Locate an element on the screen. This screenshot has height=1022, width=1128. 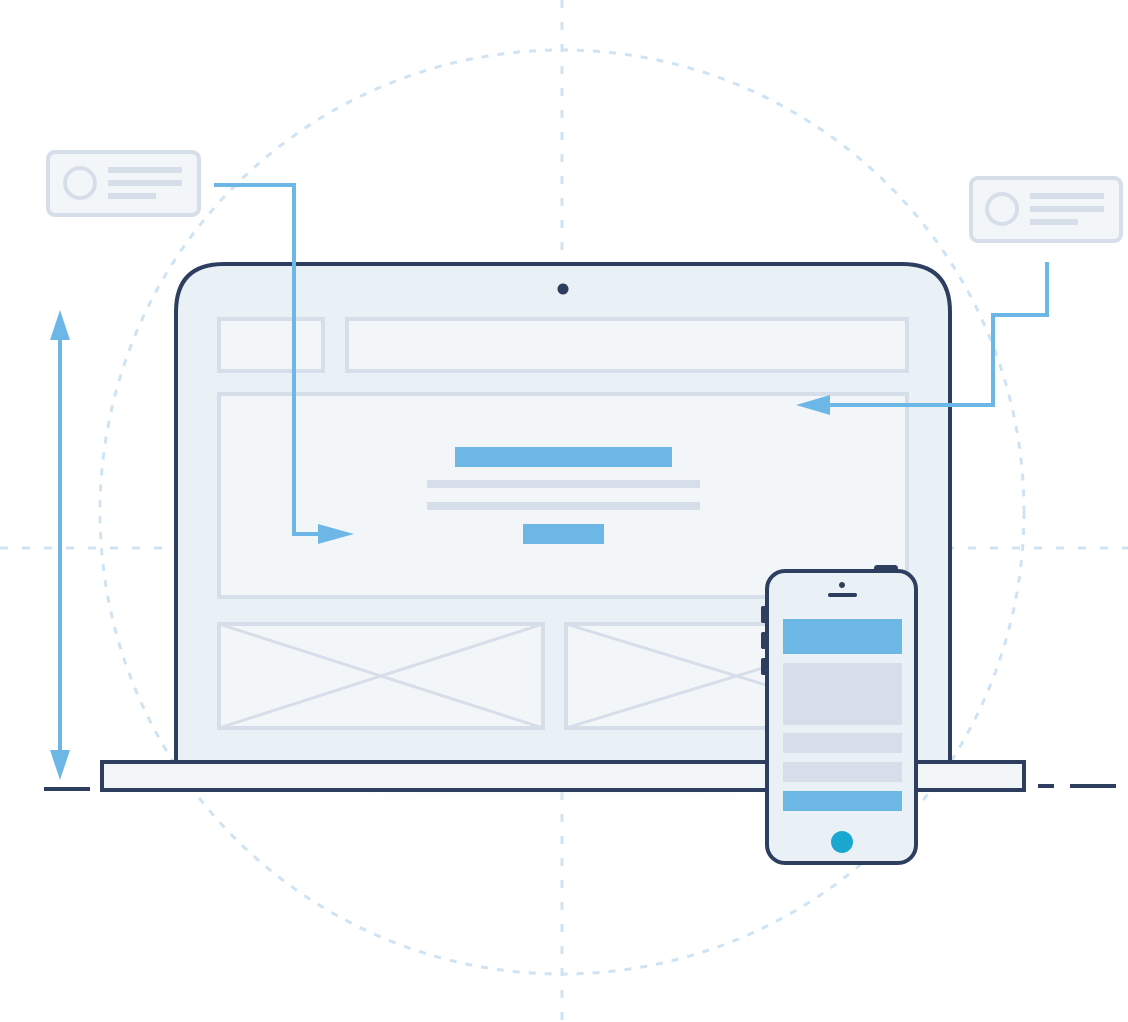
phone-front-camera is located at coordinates (842, 585).